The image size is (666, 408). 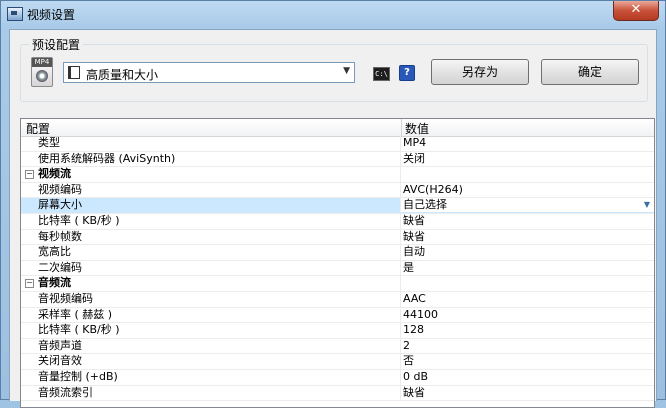 I want to click on category-row: − 视频流, so click(x=337, y=175).